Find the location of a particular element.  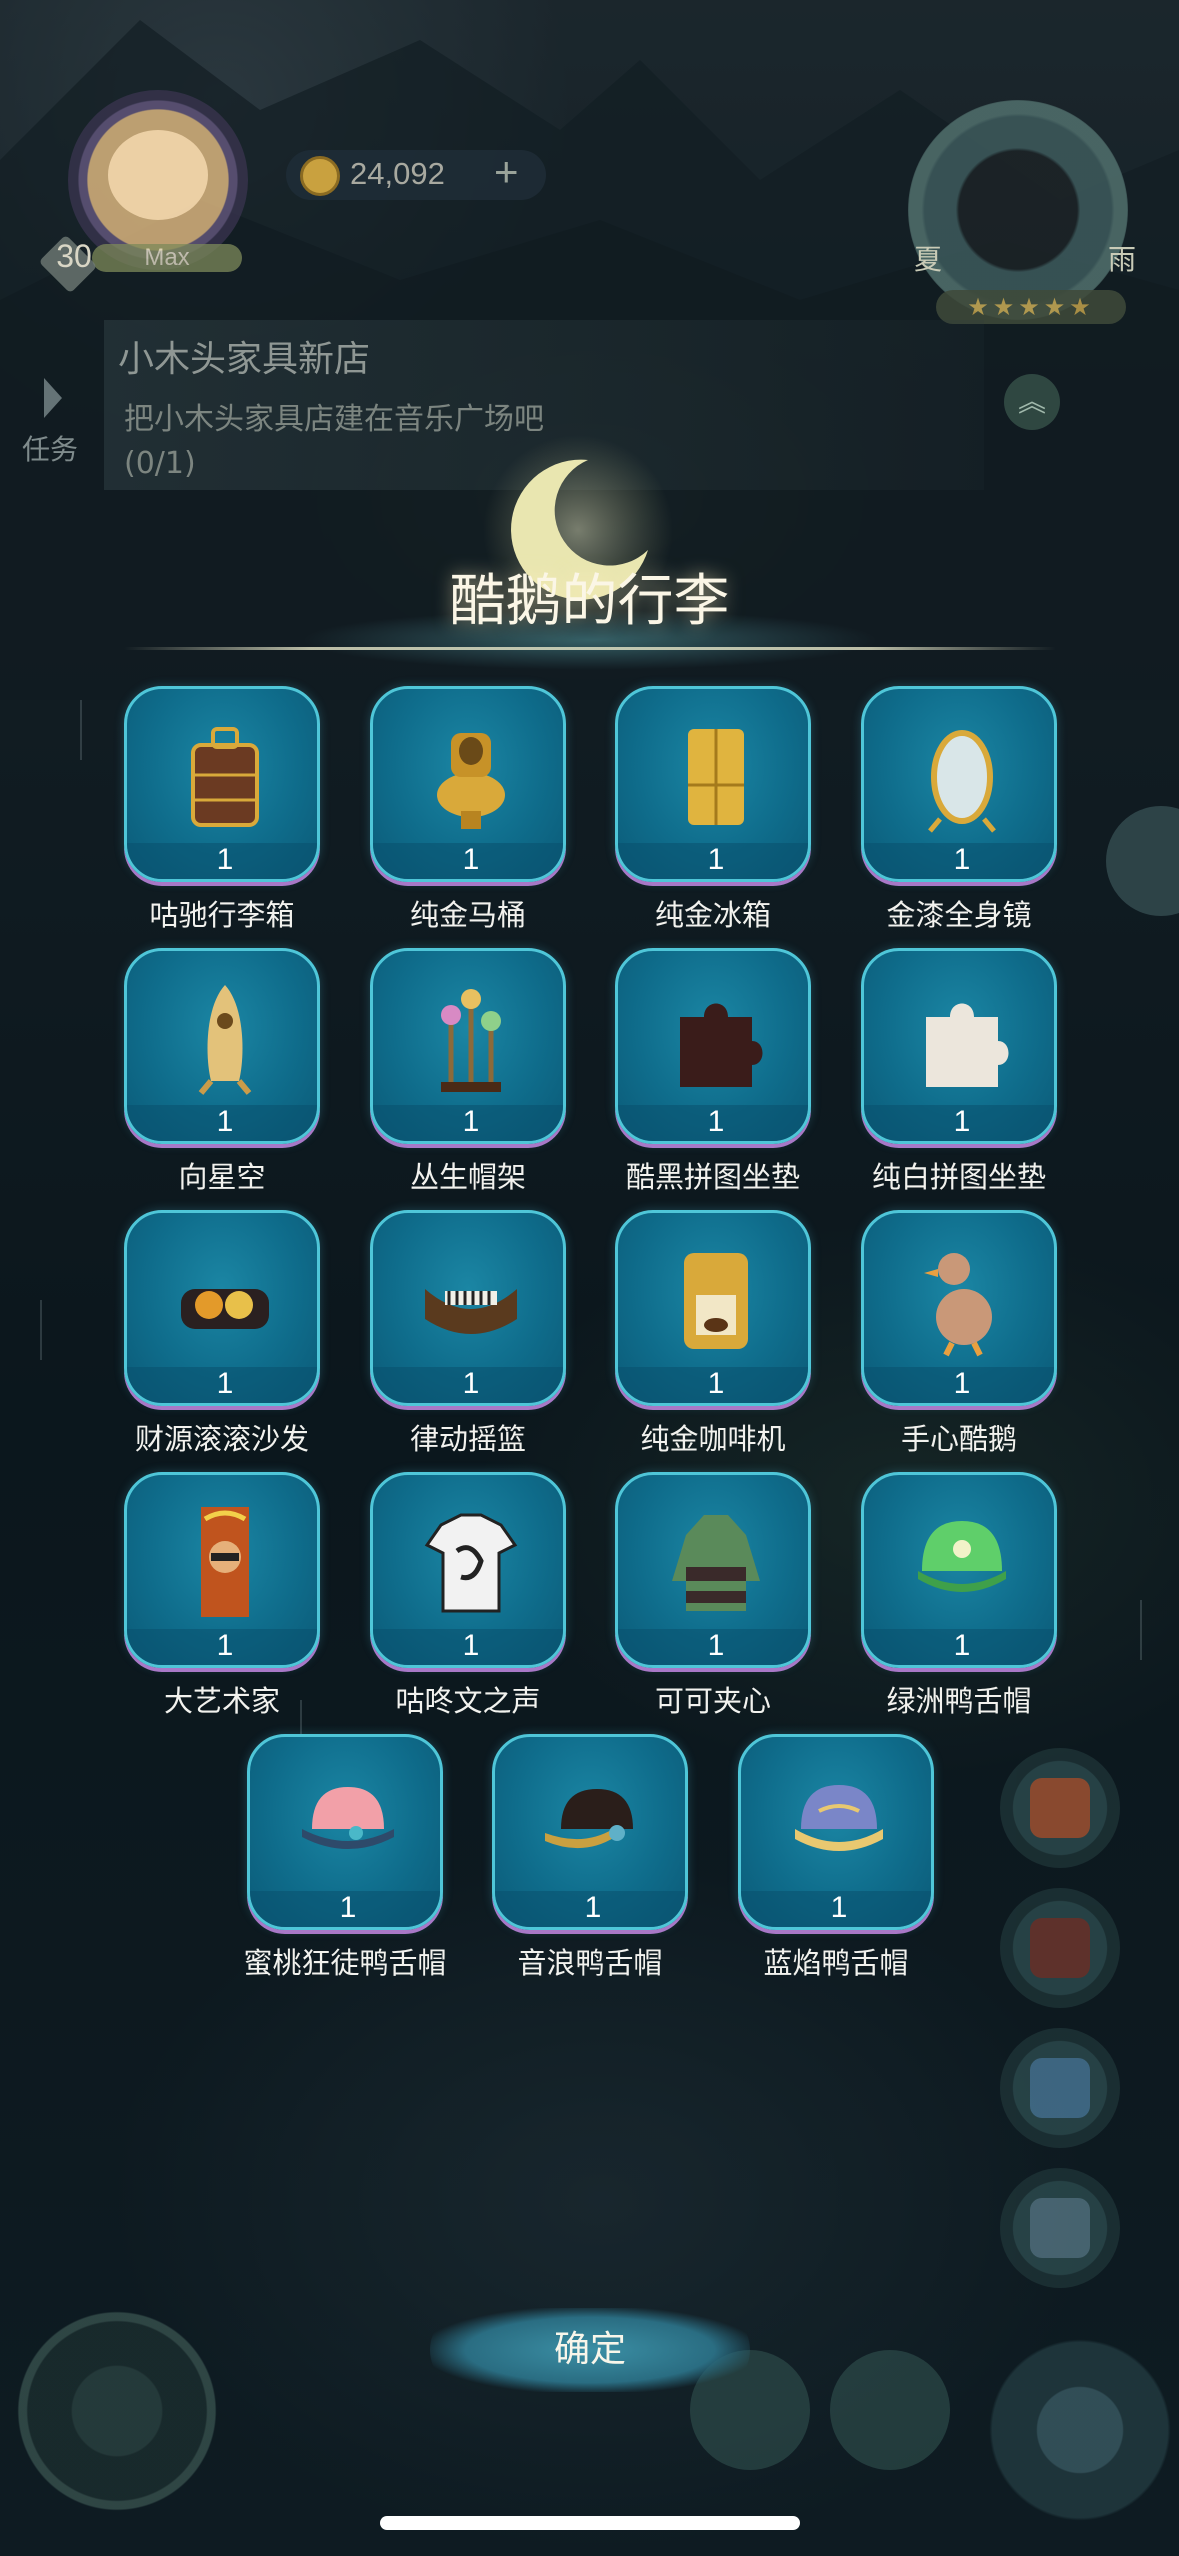

eye-compass-button is located at coordinates (1079, 2430).